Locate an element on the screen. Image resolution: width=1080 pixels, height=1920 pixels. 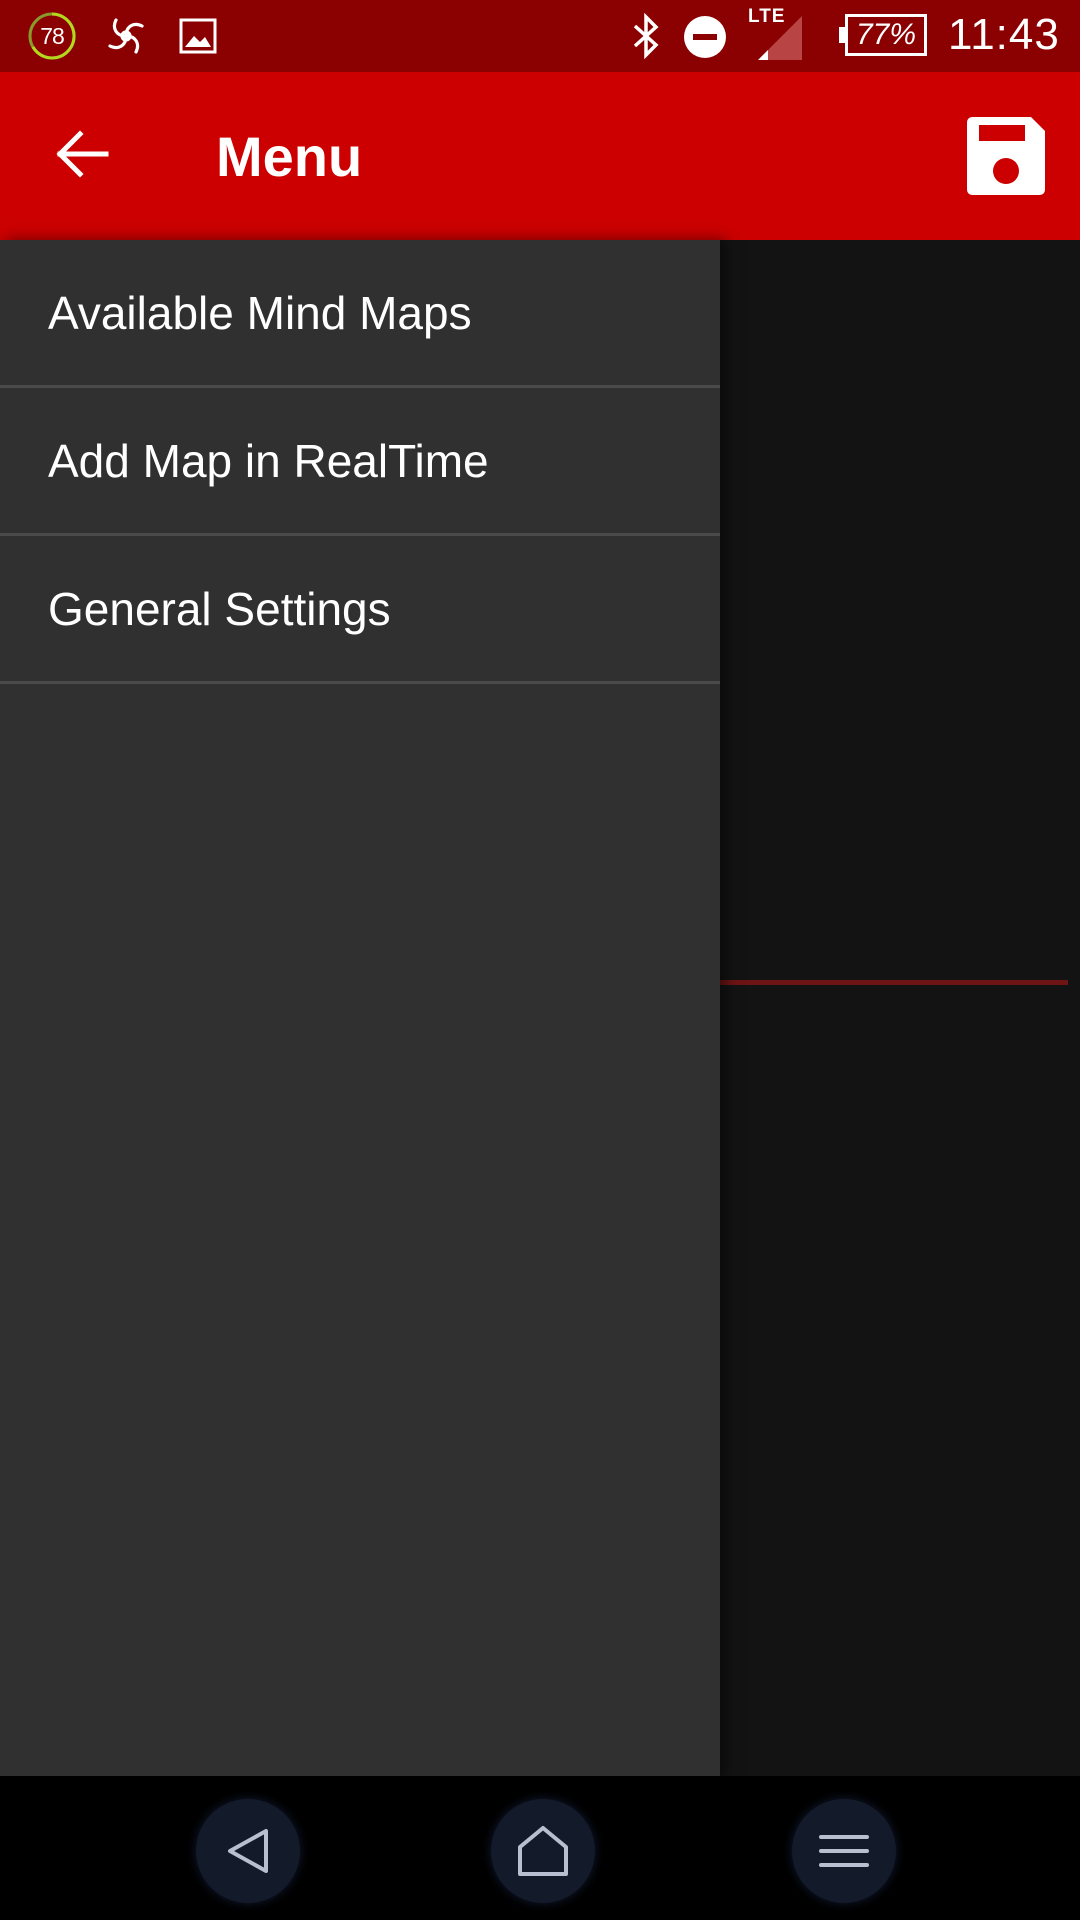
page-title: Menu is located at coordinates (289, 156).